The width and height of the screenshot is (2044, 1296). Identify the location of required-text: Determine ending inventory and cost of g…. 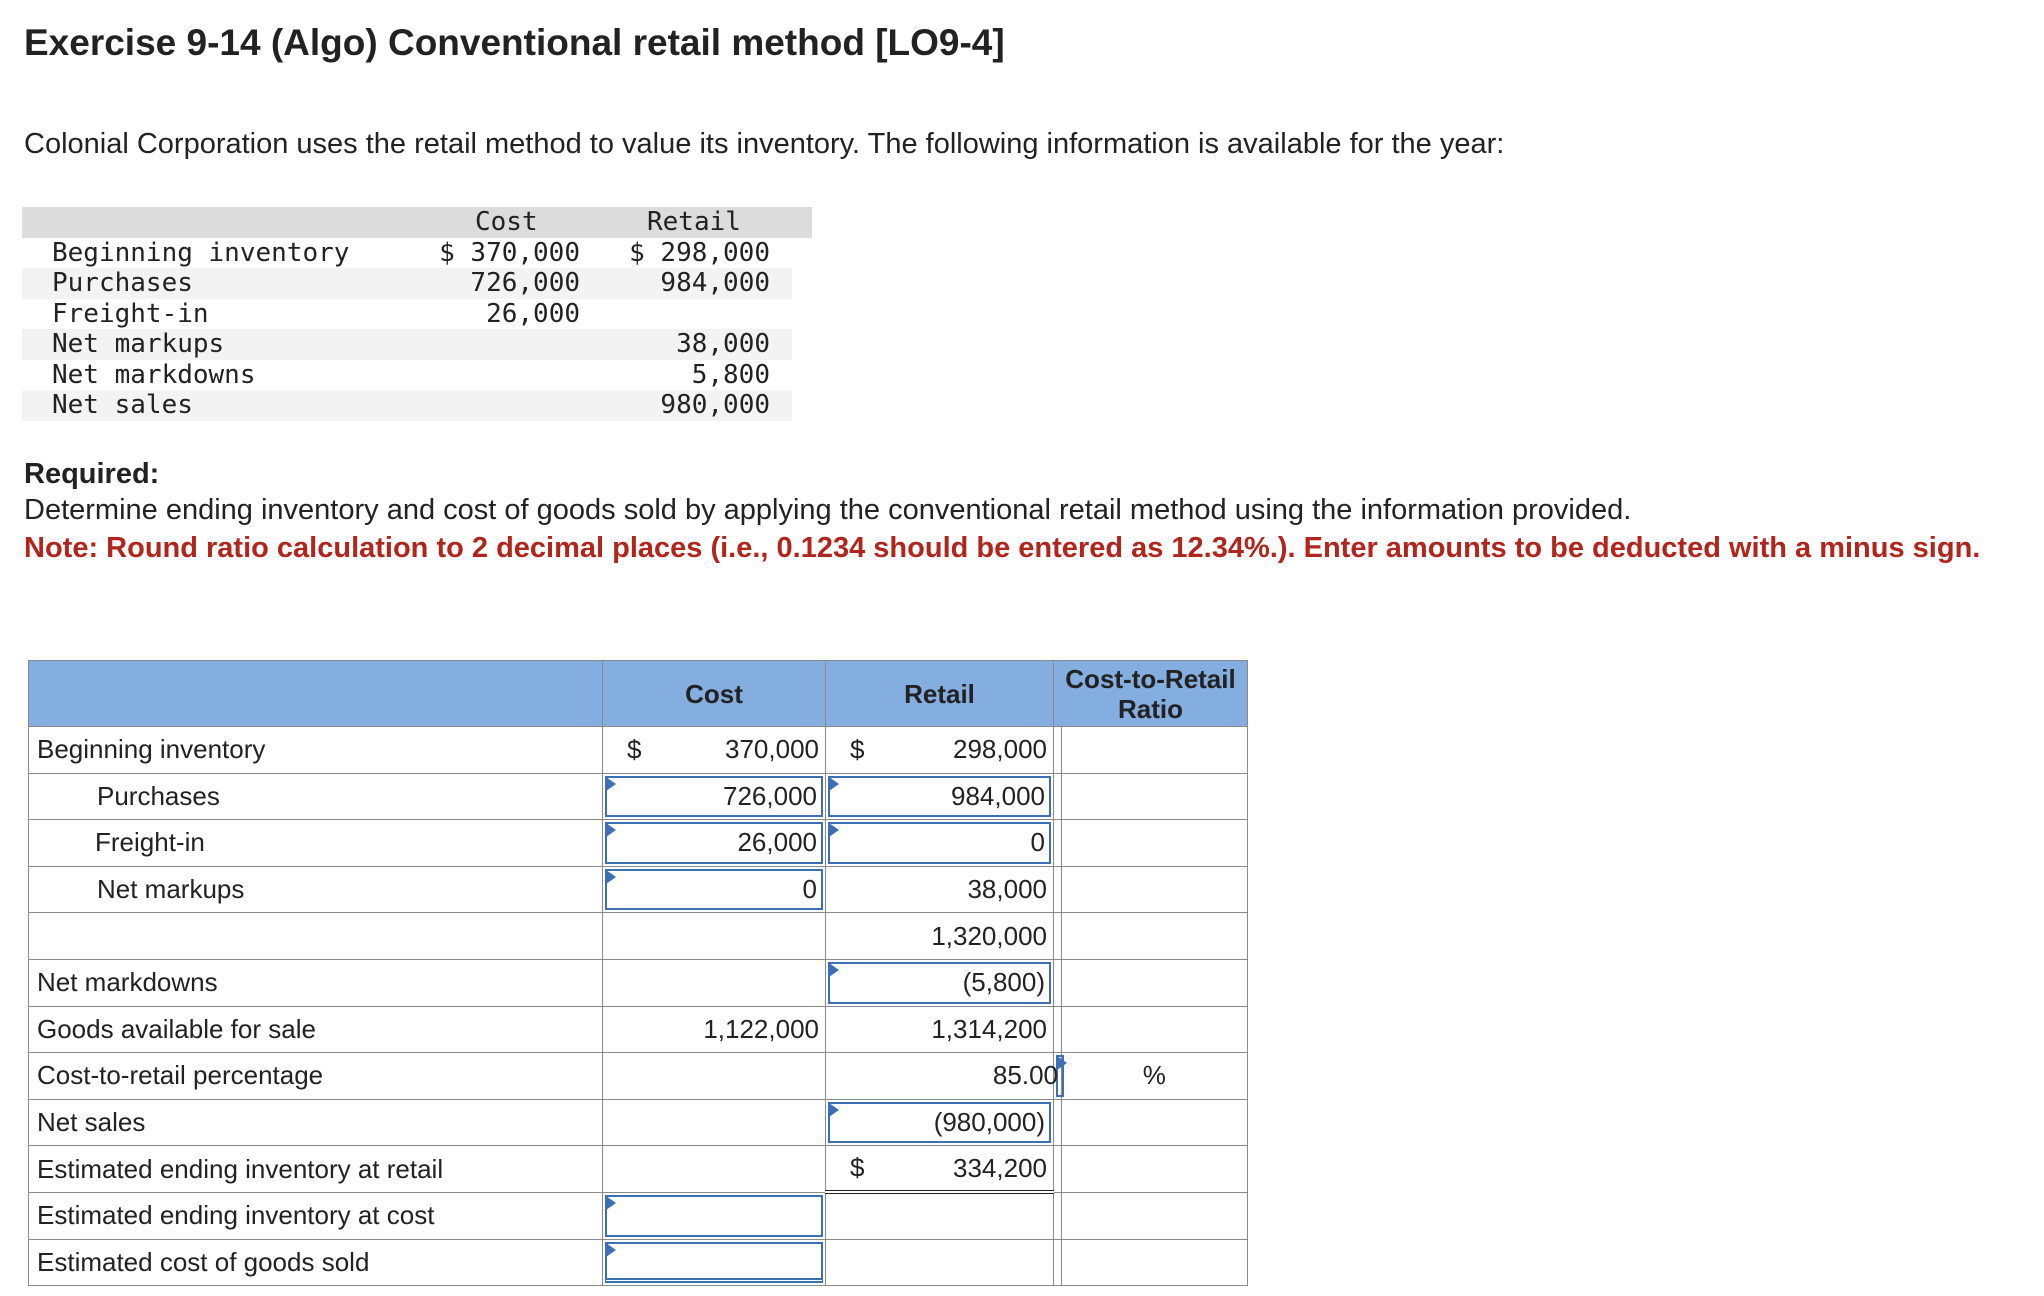
(828, 510).